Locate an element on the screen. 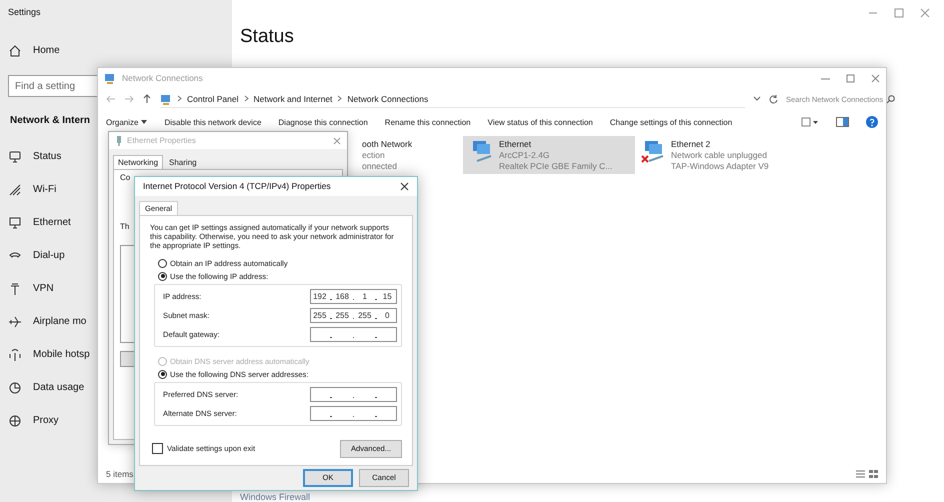 The width and height of the screenshot is (944, 502). preview-pane-icon is located at coordinates (842, 122).